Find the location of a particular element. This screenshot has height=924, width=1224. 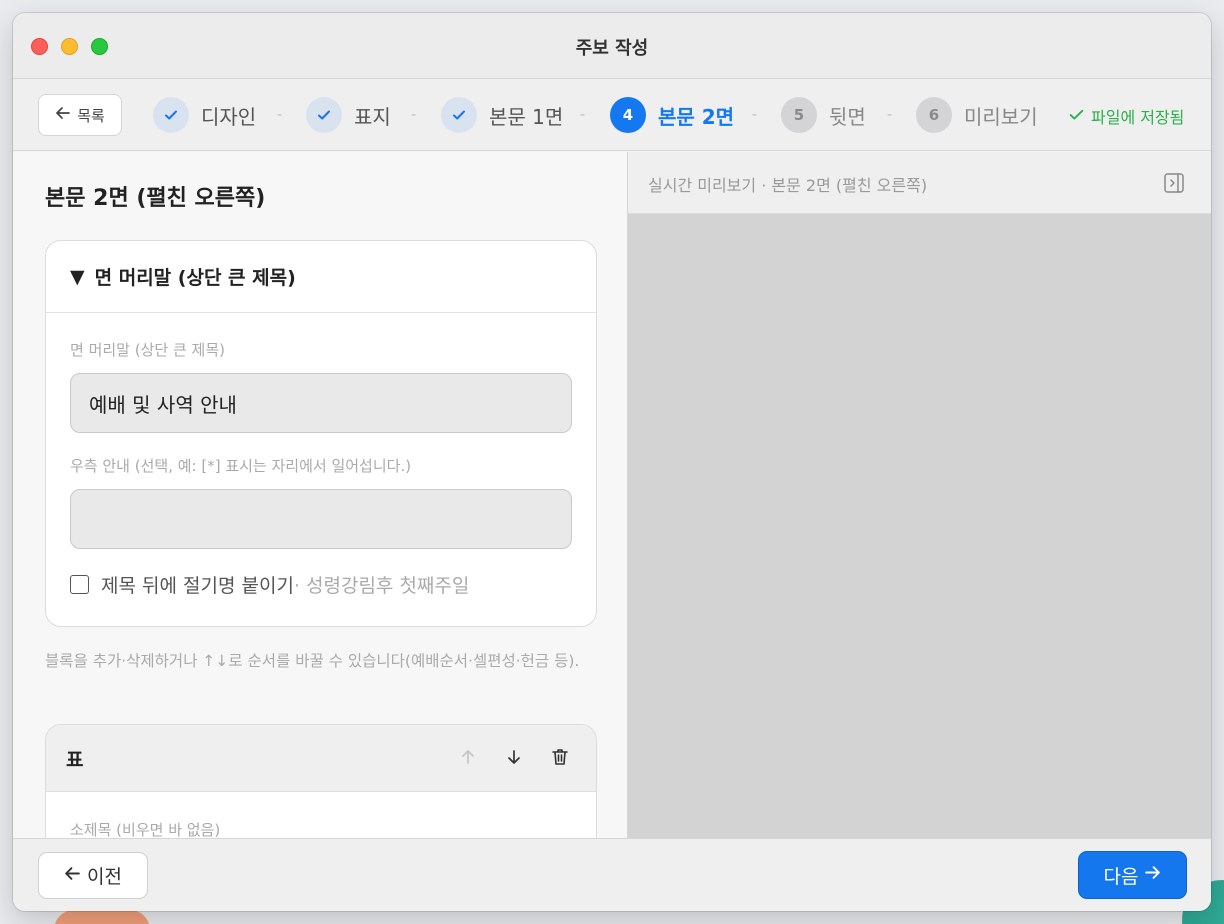

previous-label: 이전 is located at coordinates (104, 877).